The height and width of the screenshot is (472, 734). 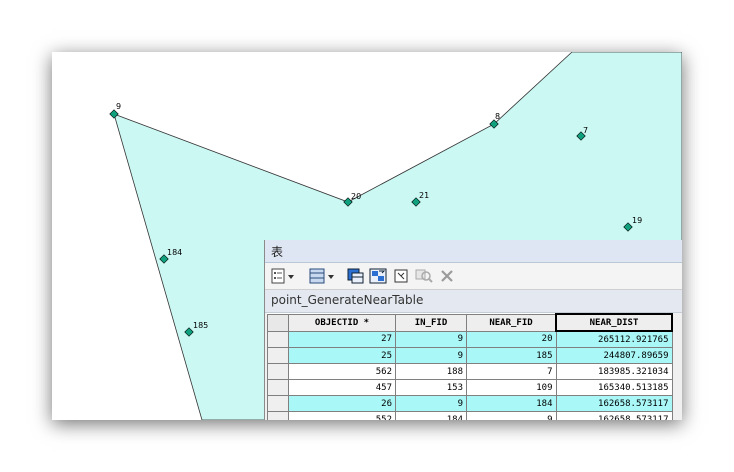 What do you see at coordinates (342, 355) in the screenshot?
I see `cell-objectid: 25` at bounding box center [342, 355].